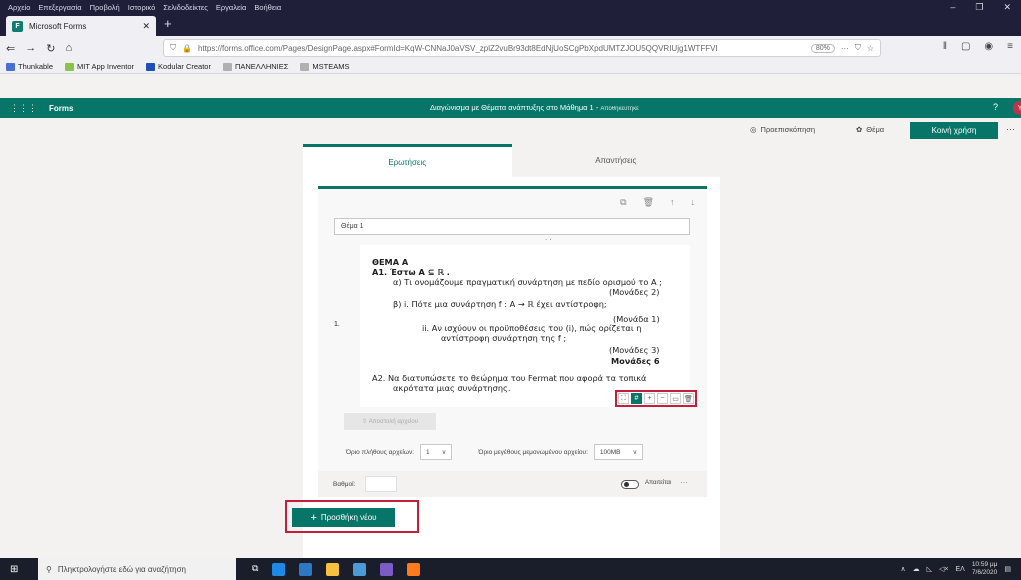 The height and width of the screenshot is (580, 1021). I want to click on move-up-icon: ↑, so click(672, 202).